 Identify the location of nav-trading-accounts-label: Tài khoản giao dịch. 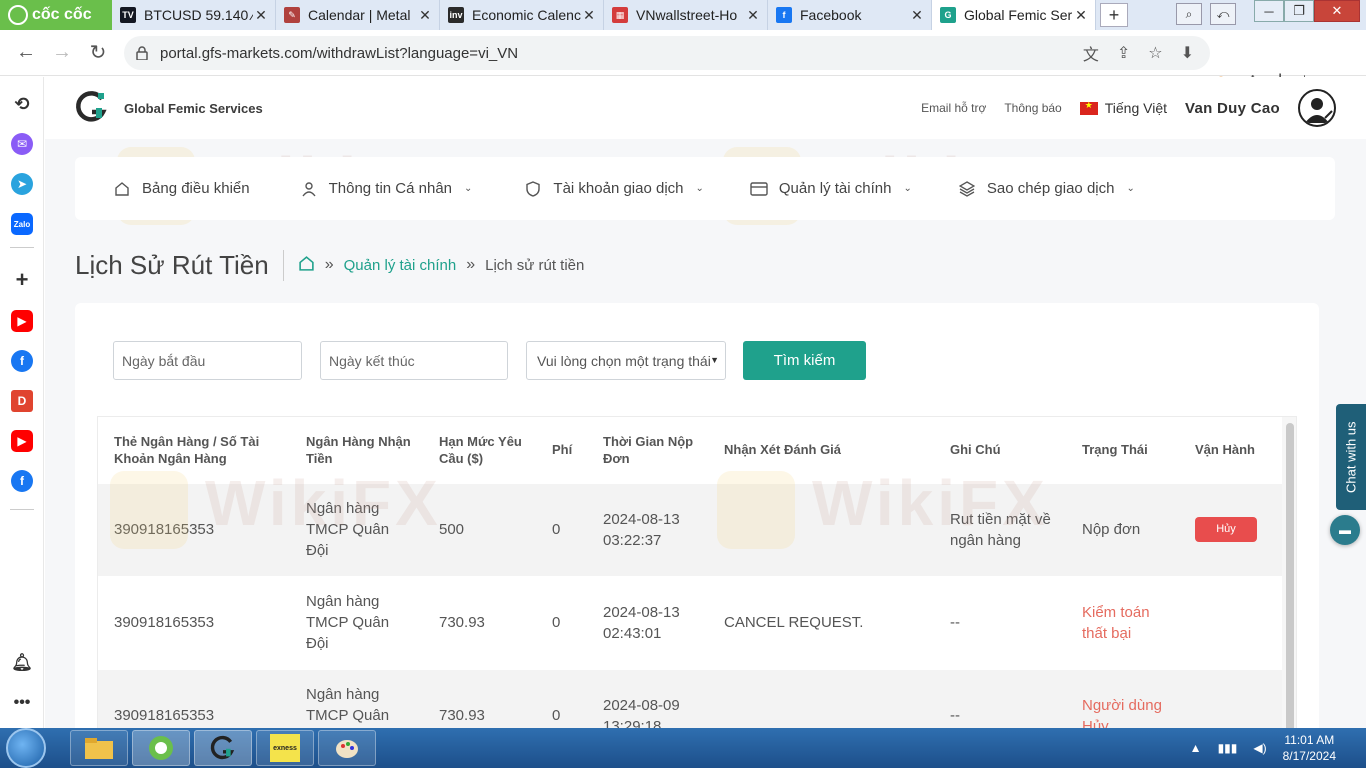
(618, 188).